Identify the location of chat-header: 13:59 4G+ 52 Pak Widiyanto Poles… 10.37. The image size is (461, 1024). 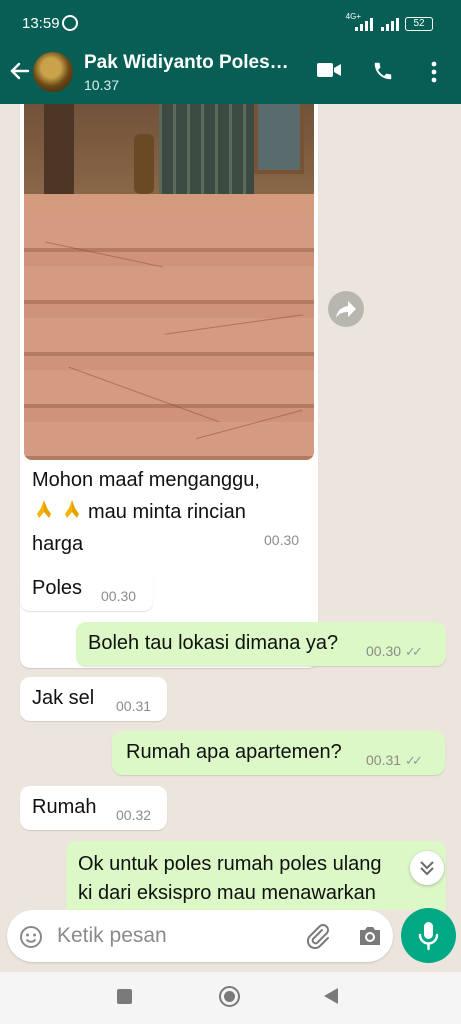
(230, 52).